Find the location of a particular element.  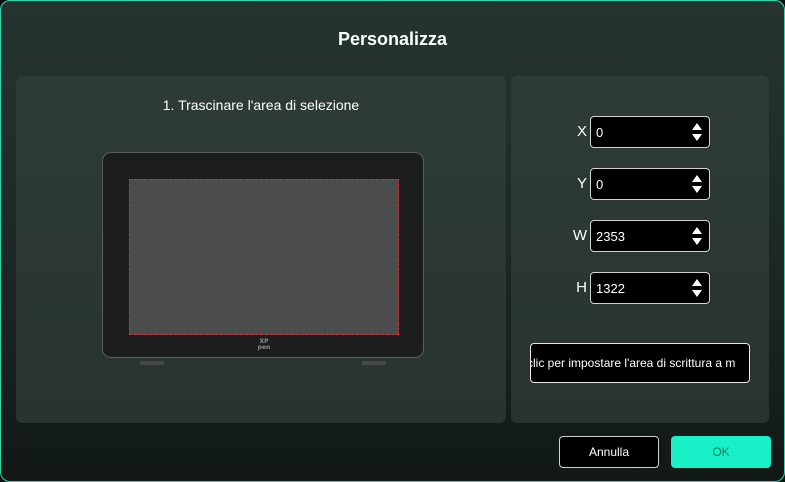

y-spinbox is located at coordinates (650, 184).